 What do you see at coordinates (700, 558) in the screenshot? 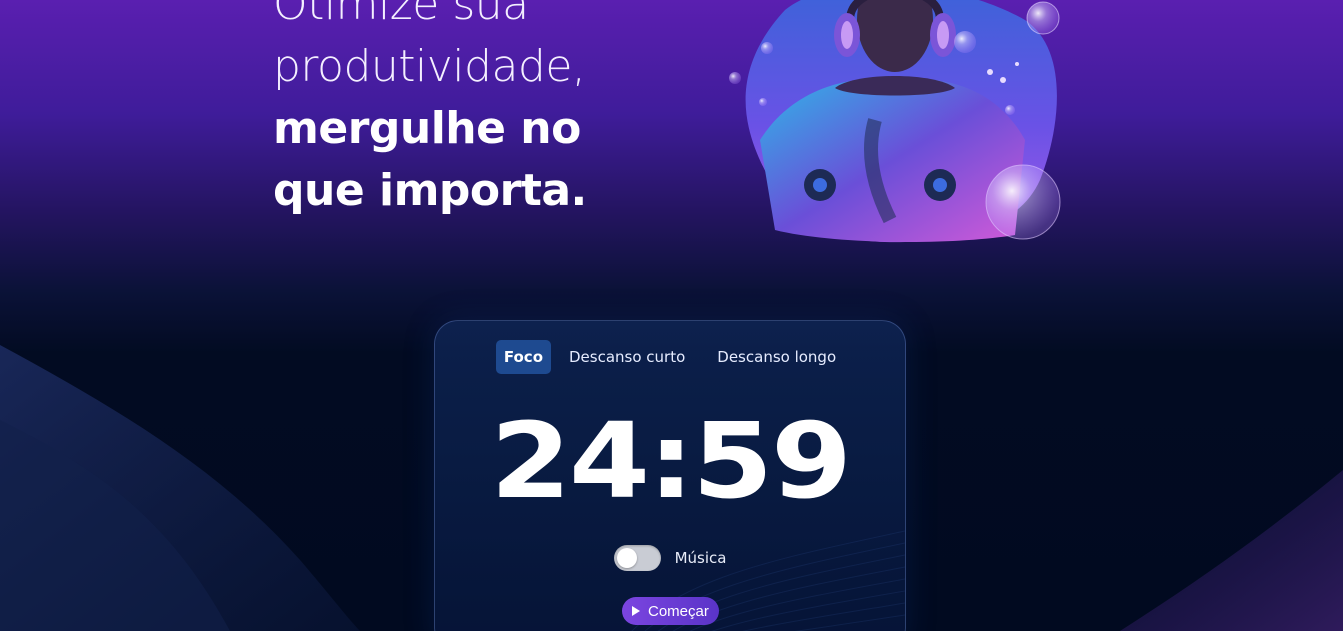
I see `music-label: Música` at bounding box center [700, 558].